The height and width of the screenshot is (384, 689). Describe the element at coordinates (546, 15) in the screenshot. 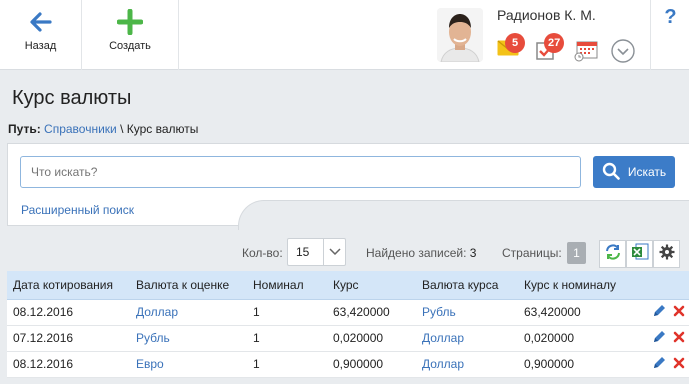

I see `user-name: Радионов К. М.` at that location.